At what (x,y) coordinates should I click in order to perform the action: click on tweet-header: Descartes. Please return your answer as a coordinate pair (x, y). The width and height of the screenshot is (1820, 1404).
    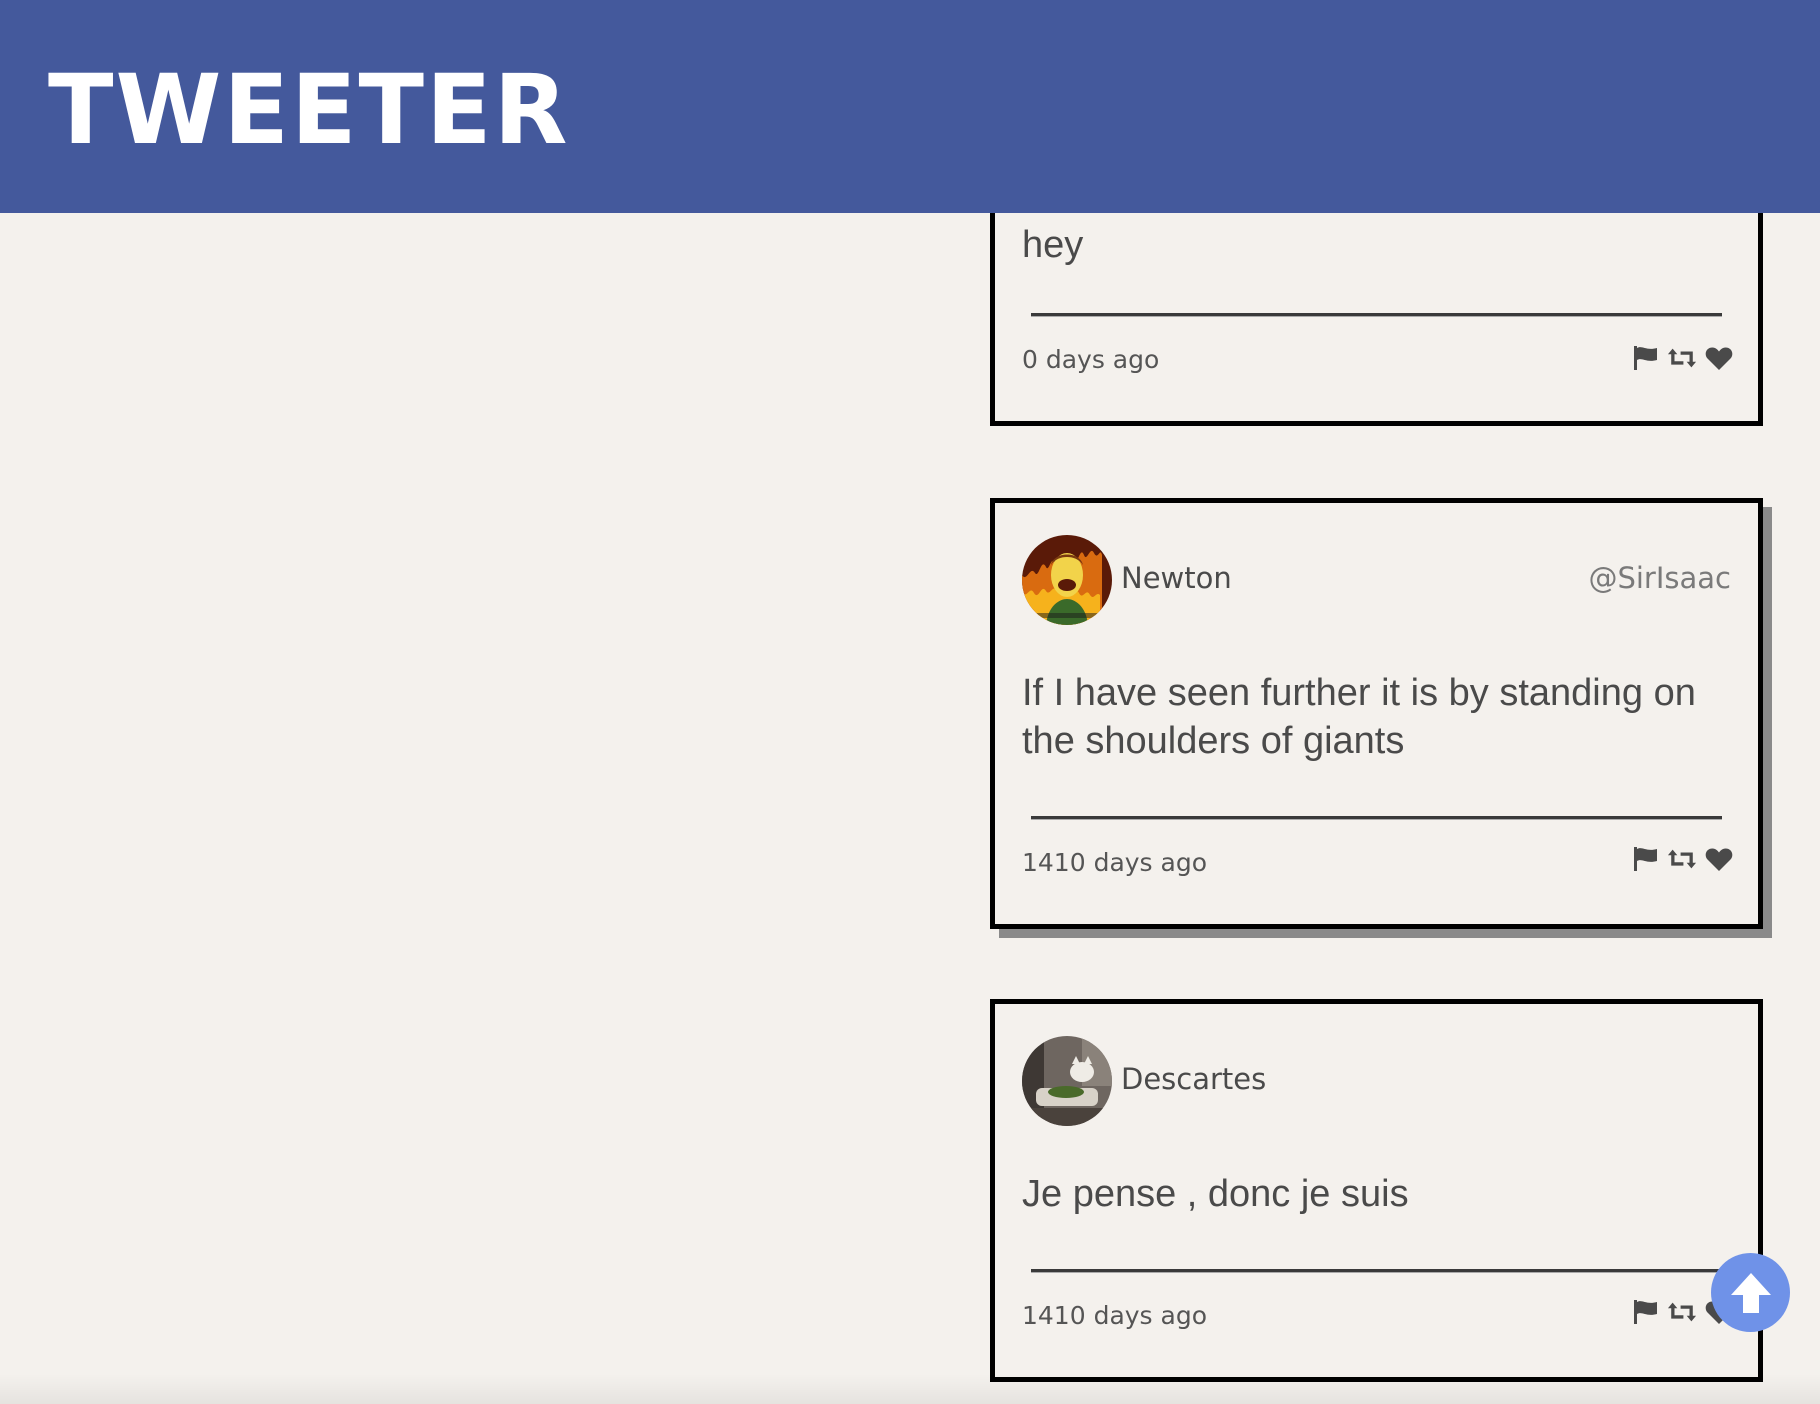
    Looking at the image, I should click on (1376, 1081).